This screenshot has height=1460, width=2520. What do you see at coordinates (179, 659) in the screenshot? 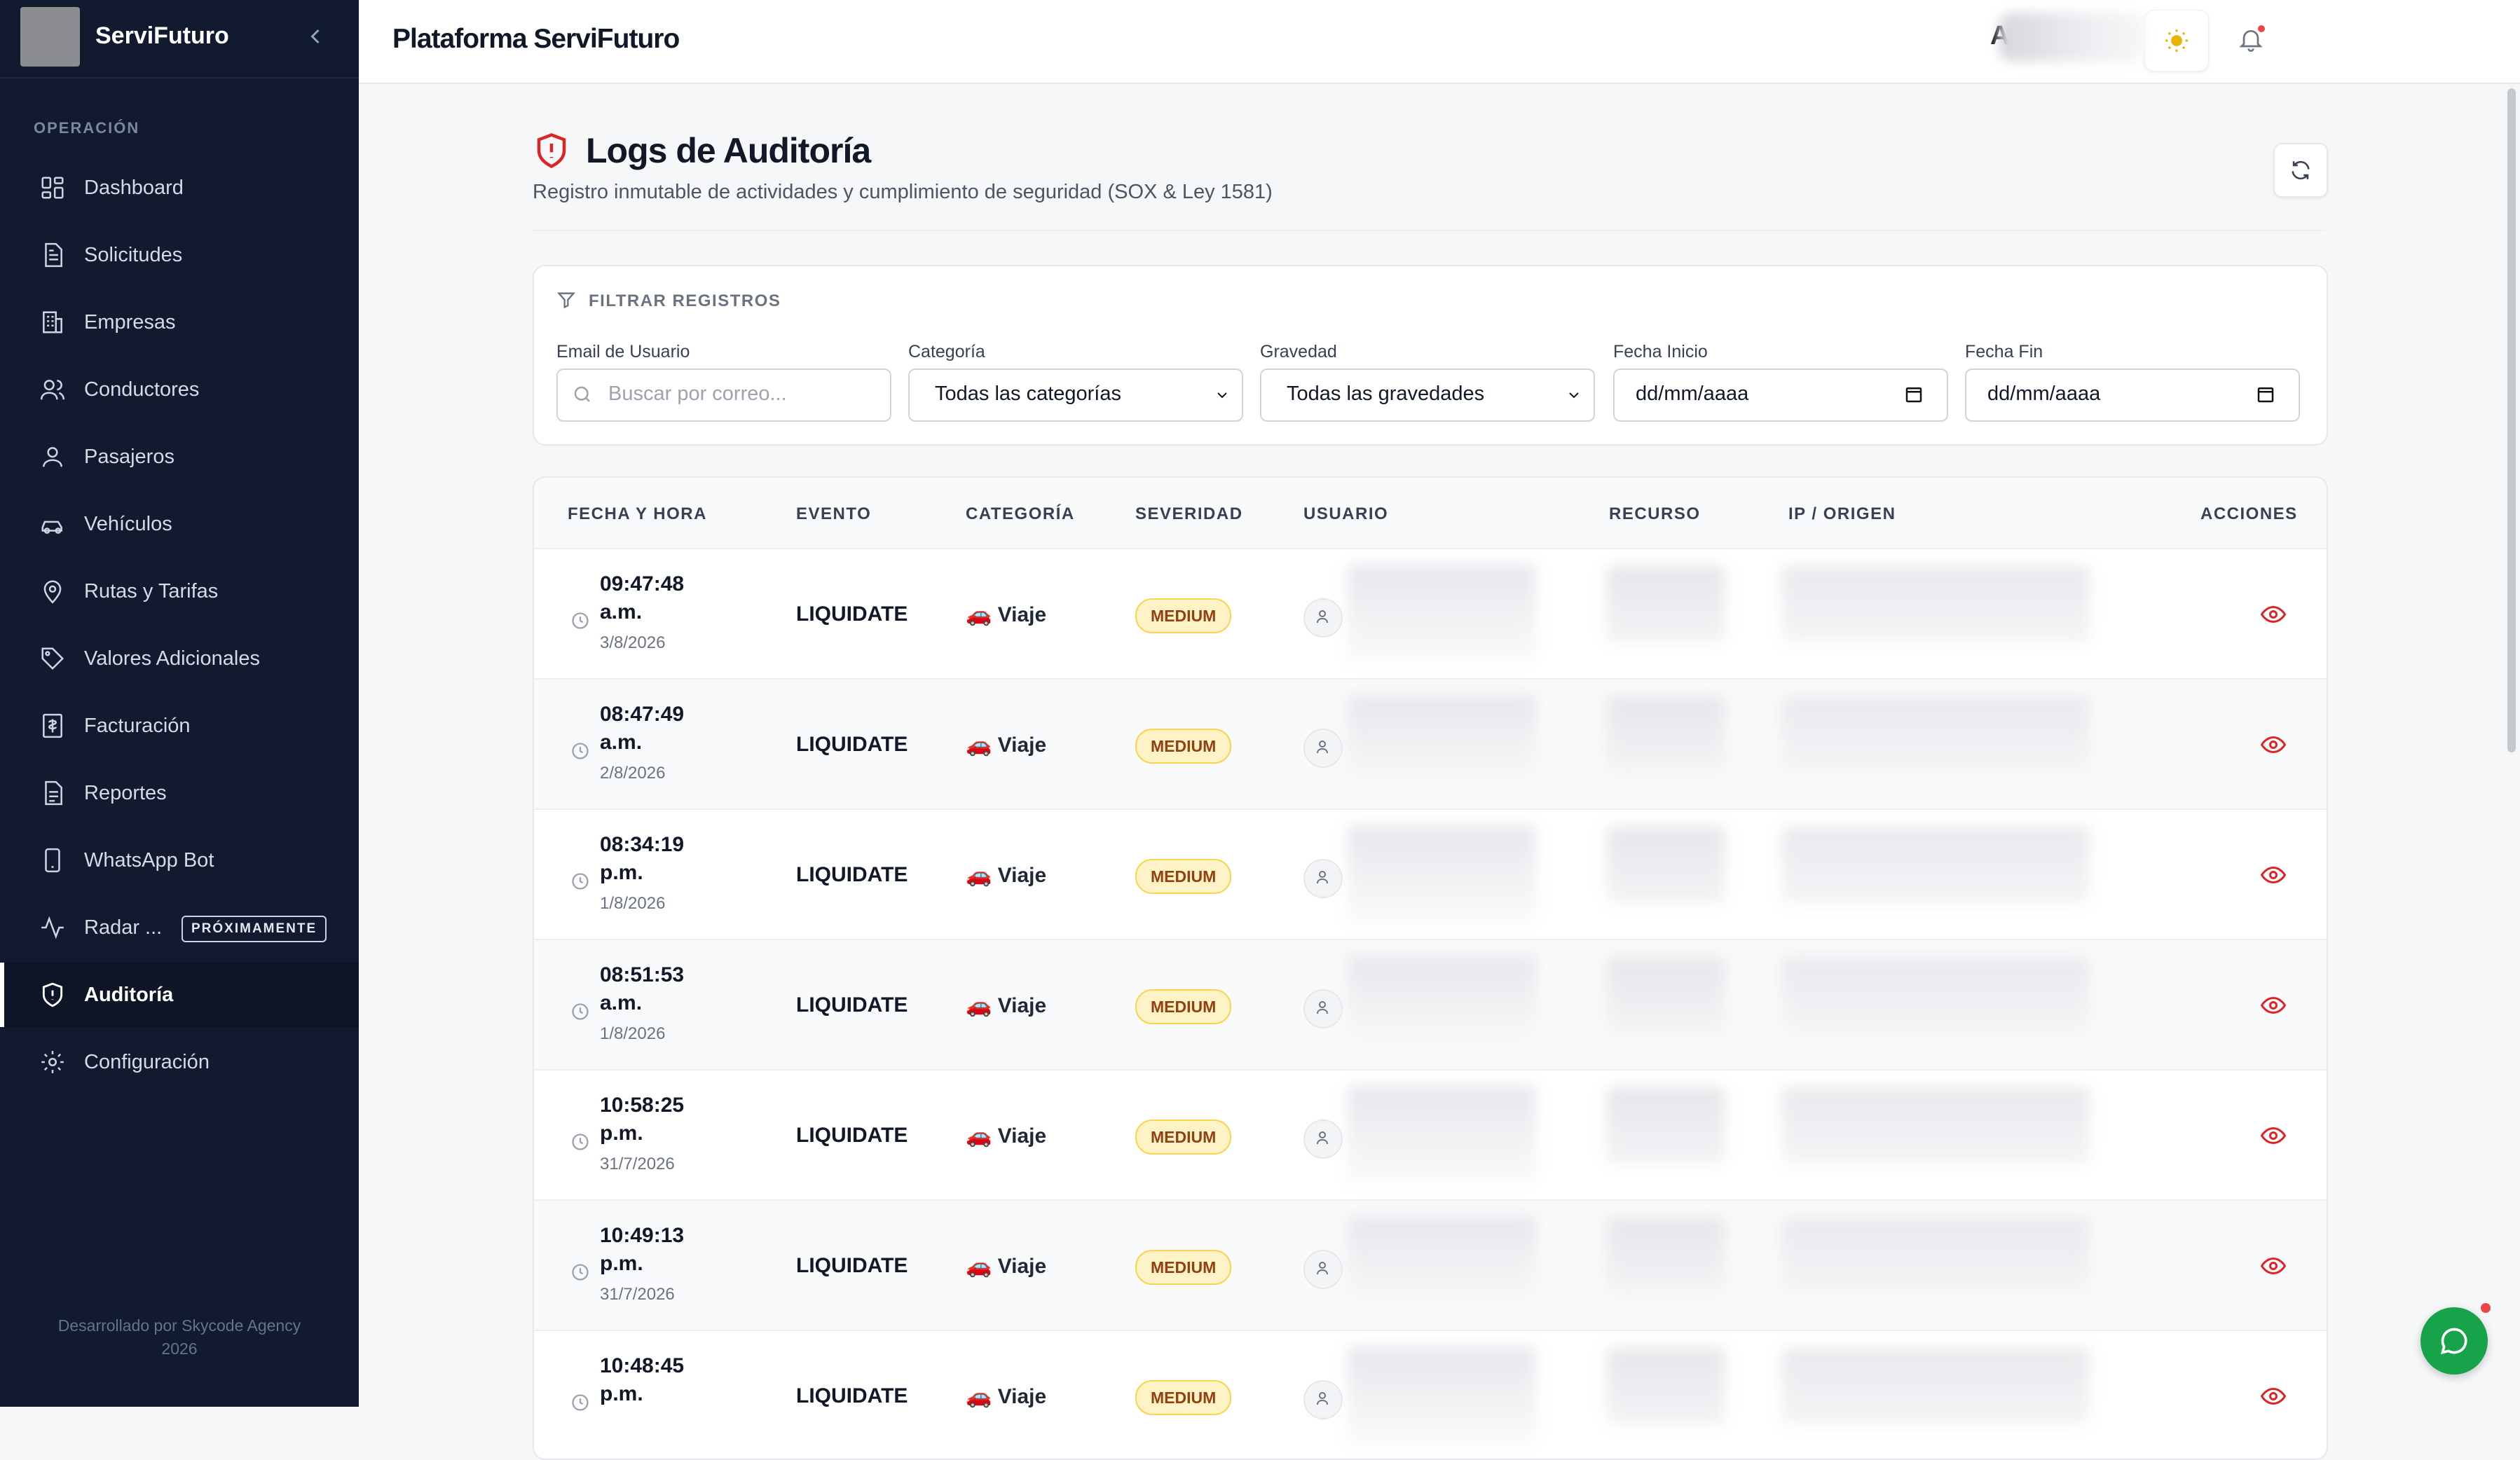
I see `sidebar-item-valores-adicionales: Valores Adicionales` at bounding box center [179, 659].